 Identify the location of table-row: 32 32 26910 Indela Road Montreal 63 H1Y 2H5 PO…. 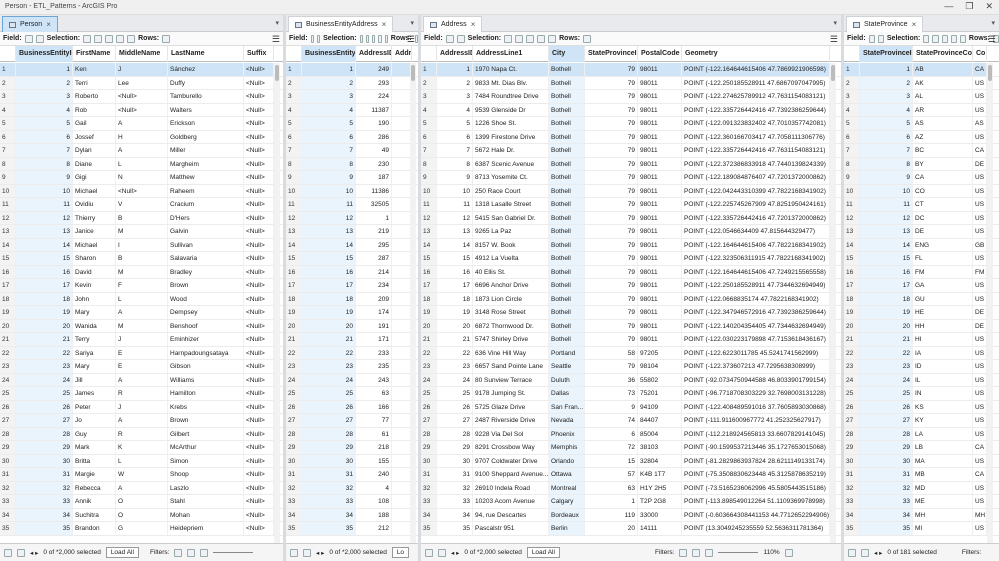
(631, 488).